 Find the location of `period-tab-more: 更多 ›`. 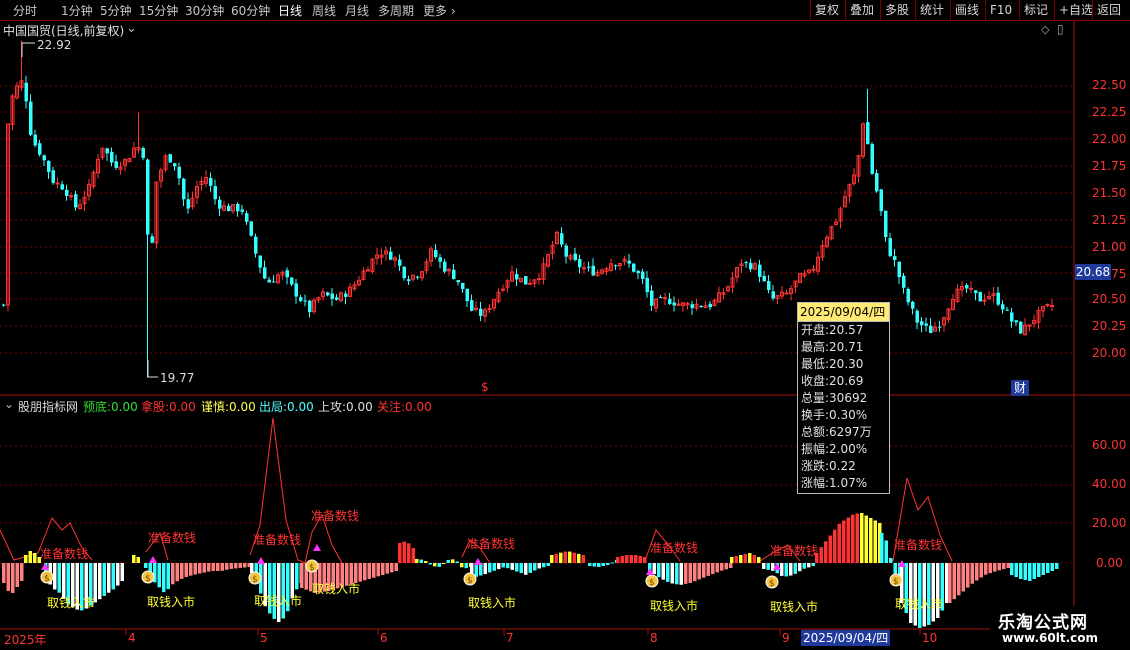

period-tab-more: 更多 › is located at coordinates (439, 10).